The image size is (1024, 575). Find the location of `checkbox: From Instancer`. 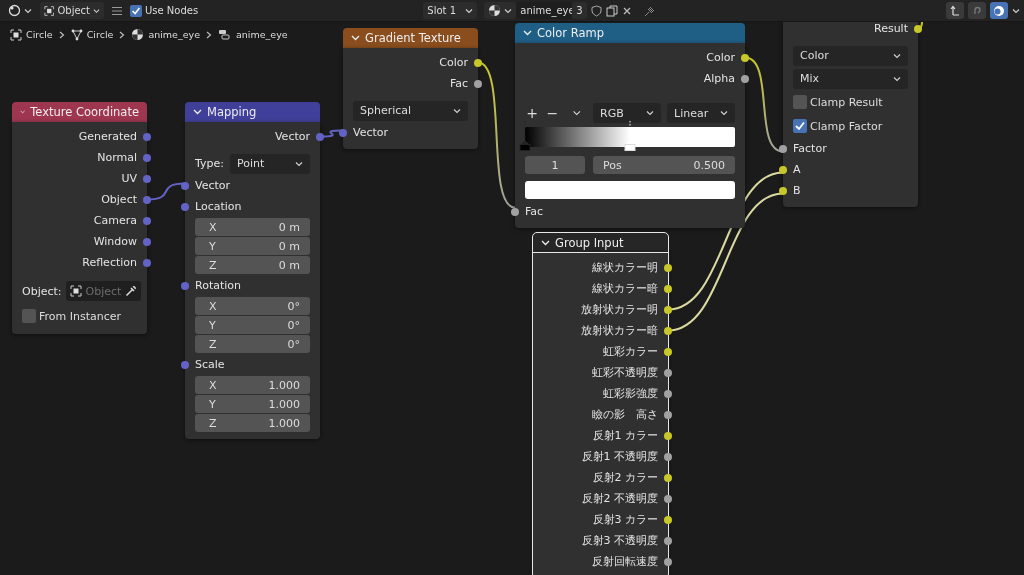

checkbox: From Instancer is located at coordinates (72, 316).